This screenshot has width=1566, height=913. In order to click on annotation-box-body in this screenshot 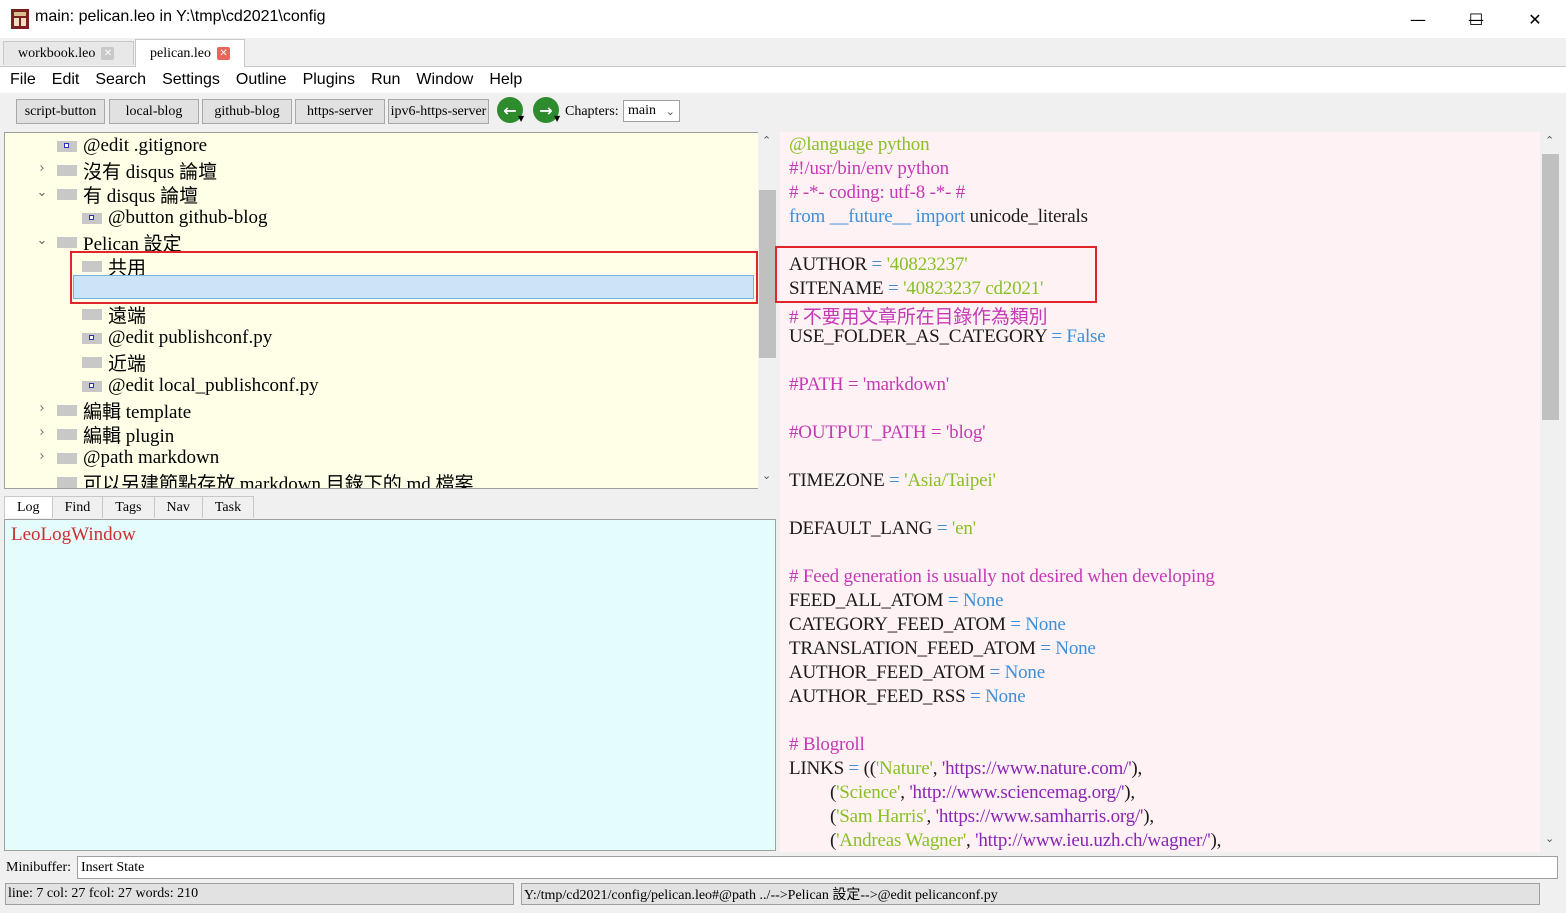, I will do `click(936, 274)`.